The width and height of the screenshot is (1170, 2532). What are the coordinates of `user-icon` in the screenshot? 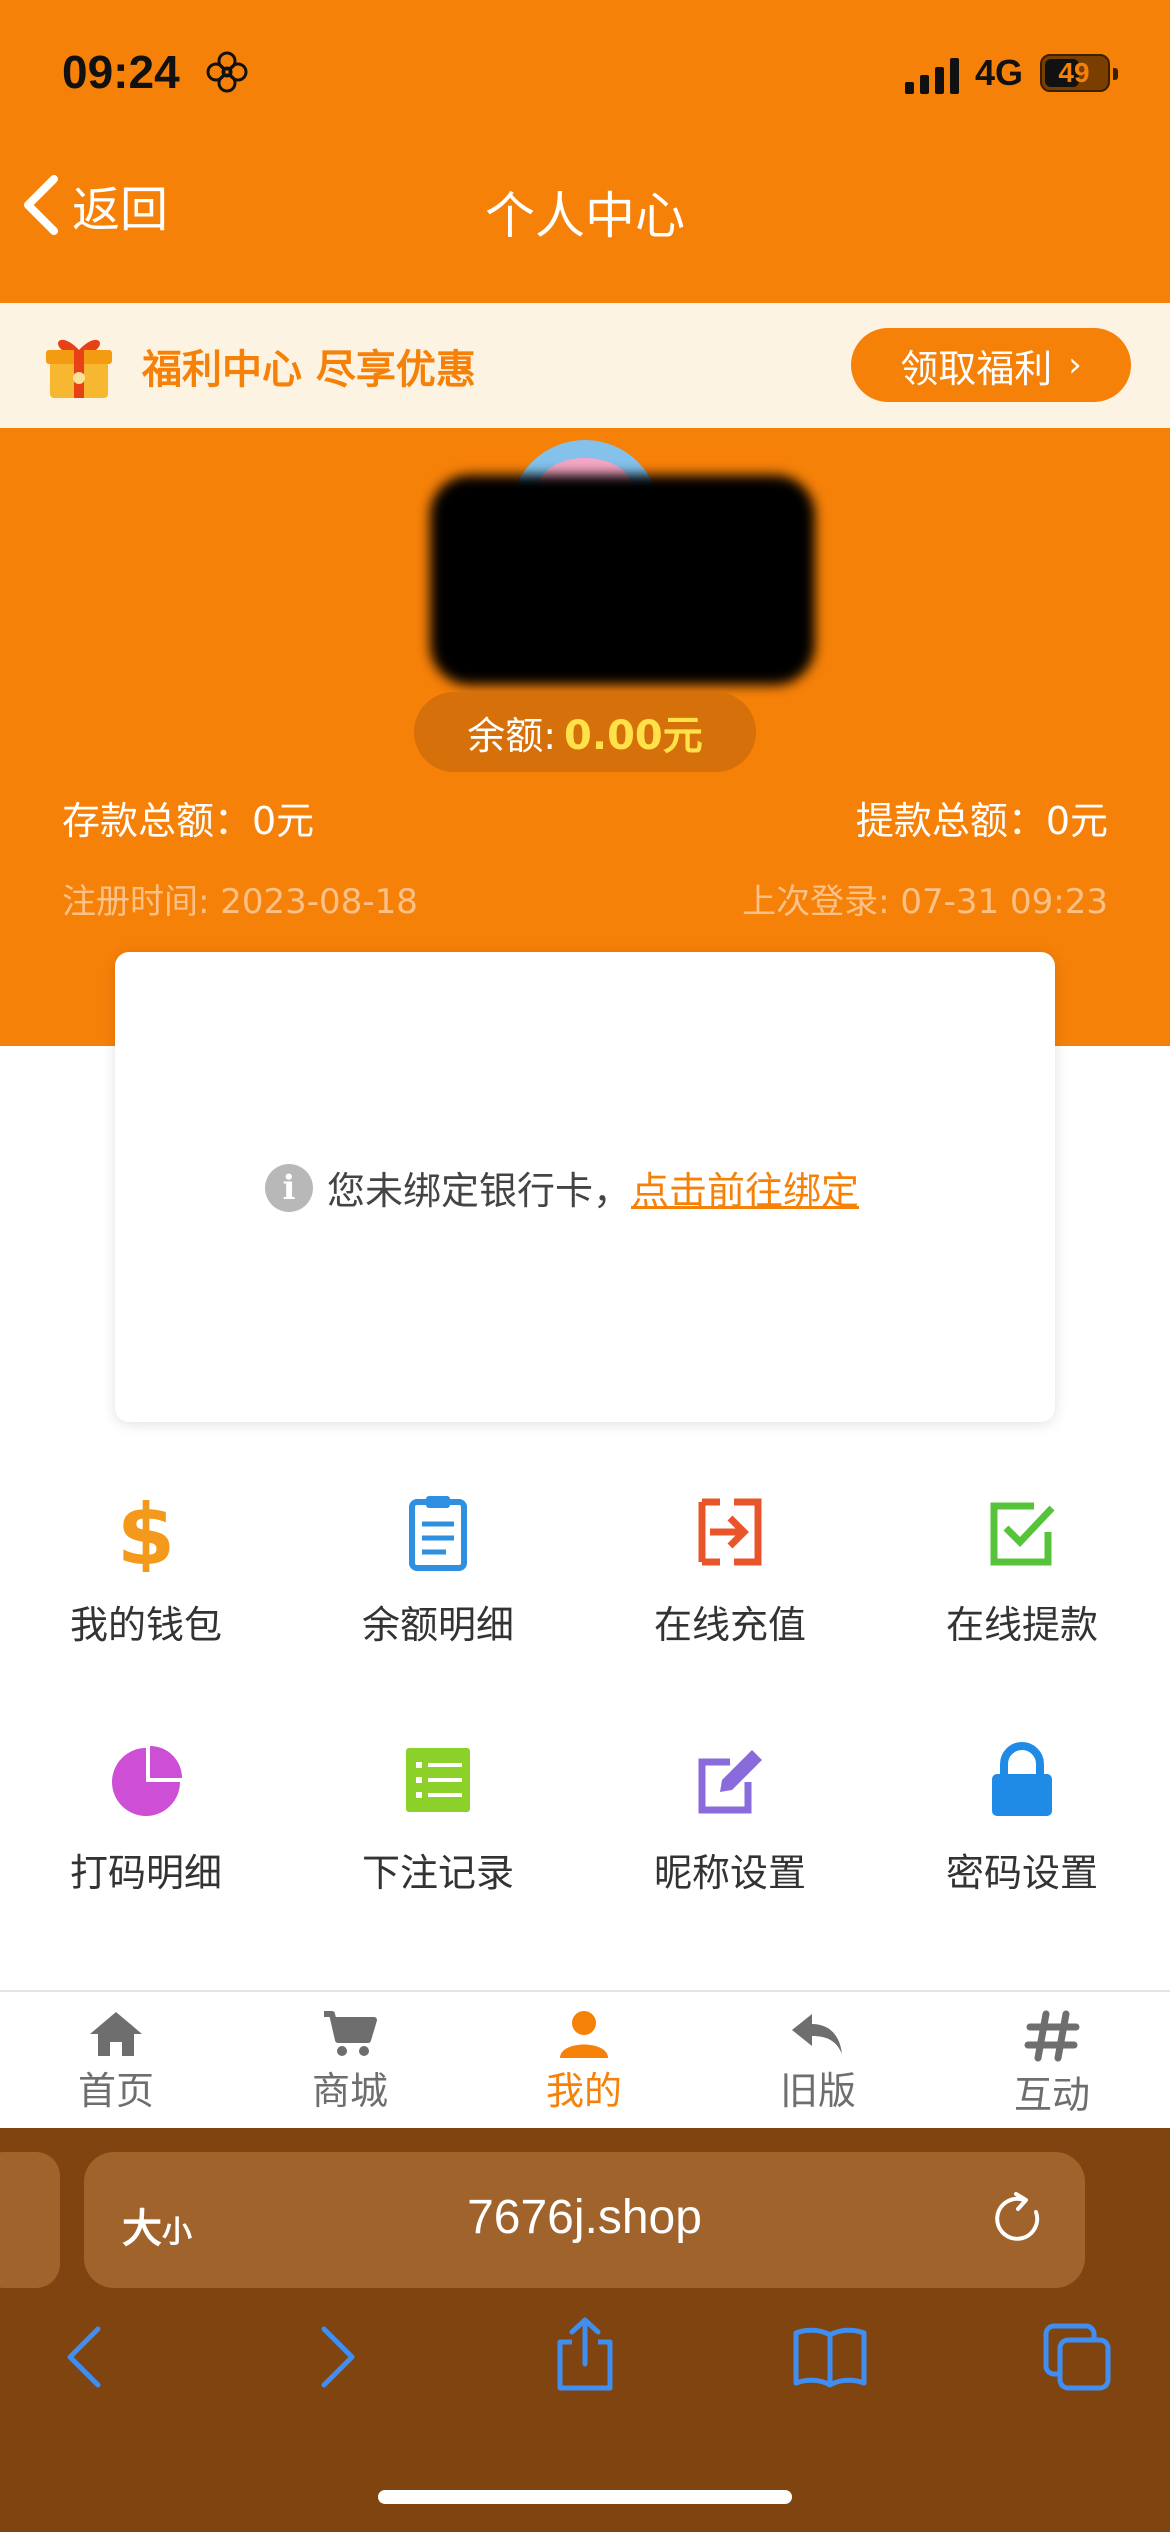 It's located at (584, 2034).